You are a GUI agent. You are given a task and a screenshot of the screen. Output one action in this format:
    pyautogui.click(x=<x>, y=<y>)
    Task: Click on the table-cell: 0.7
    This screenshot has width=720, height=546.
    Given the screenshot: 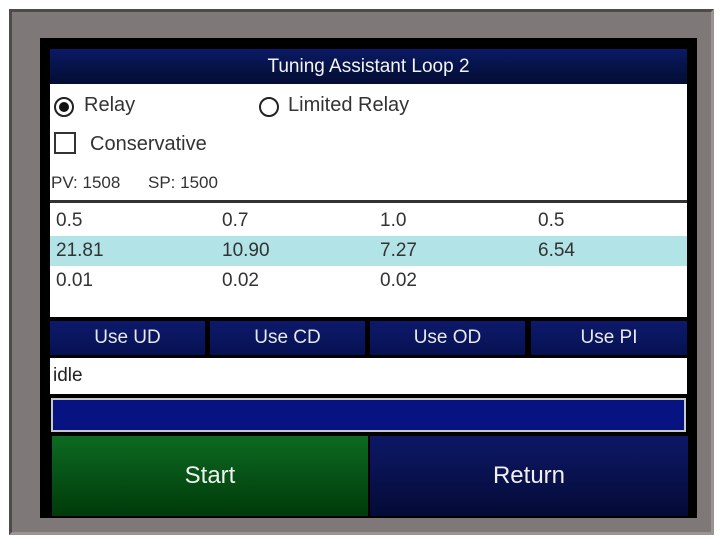 What is the action you would take?
    pyautogui.click(x=235, y=220)
    